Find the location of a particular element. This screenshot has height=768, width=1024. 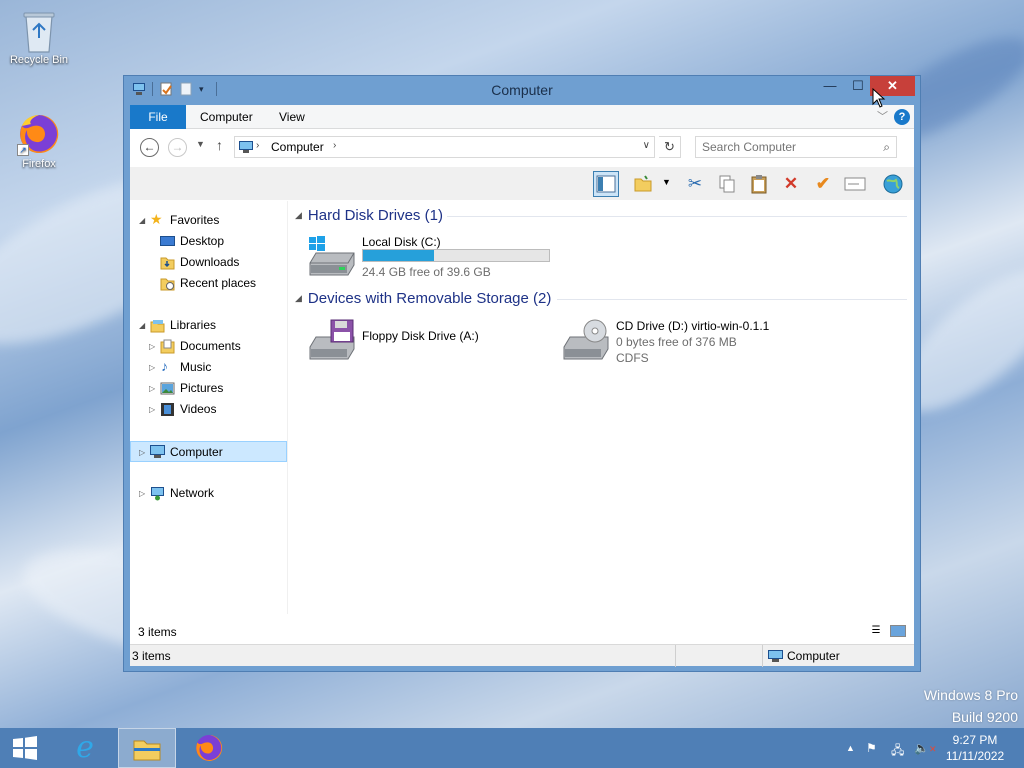

nav-videos: ▷ Videos is located at coordinates (209, 409).